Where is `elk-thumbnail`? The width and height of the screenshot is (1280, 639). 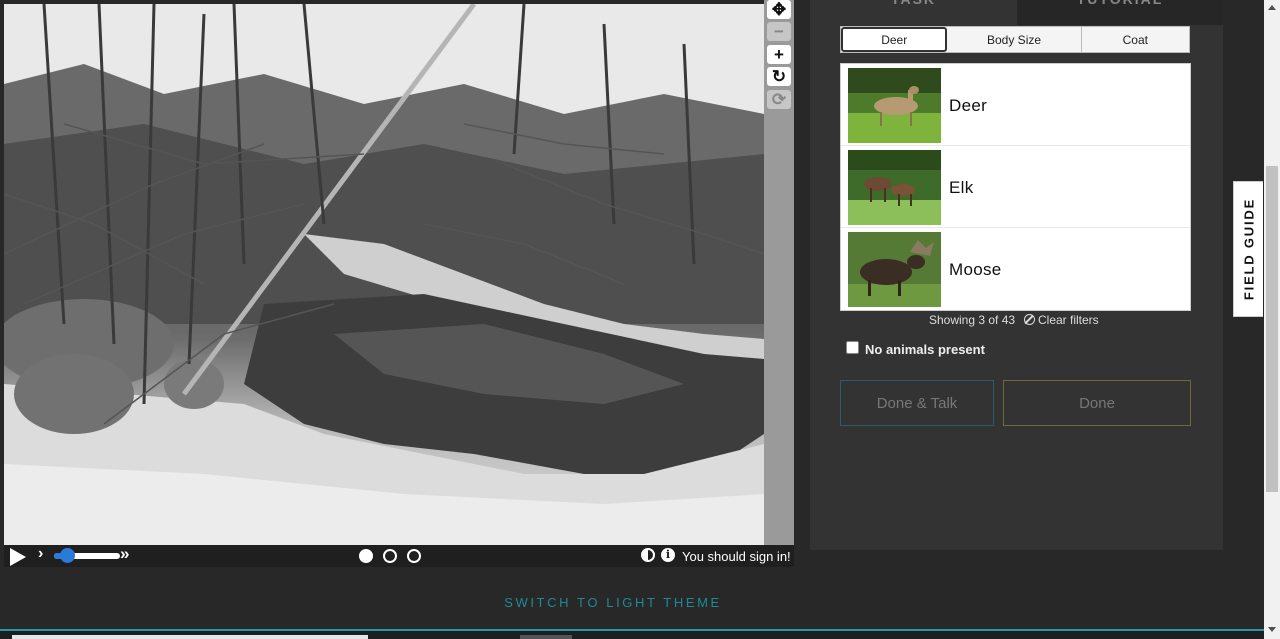
elk-thumbnail is located at coordinates (894, 187).